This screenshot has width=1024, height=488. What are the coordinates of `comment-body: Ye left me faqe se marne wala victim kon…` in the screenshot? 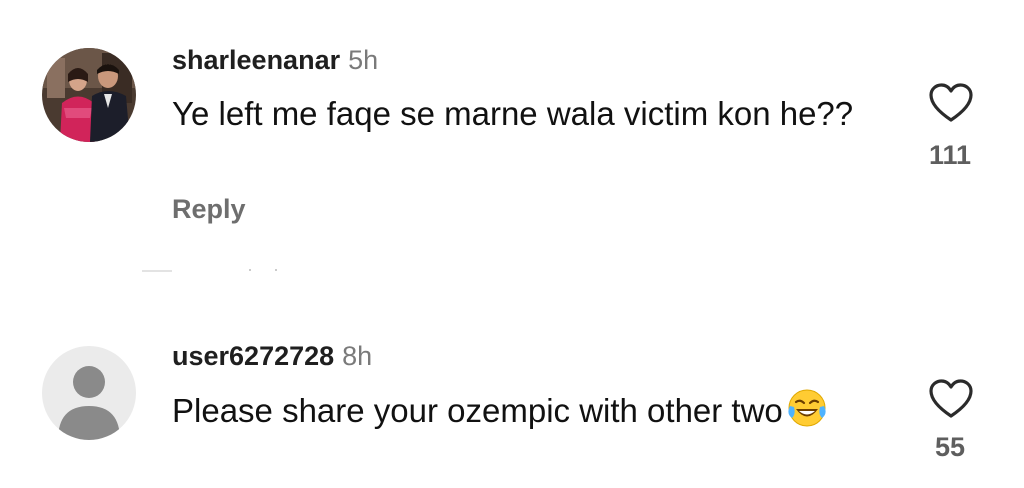 It's located at (513, 113).